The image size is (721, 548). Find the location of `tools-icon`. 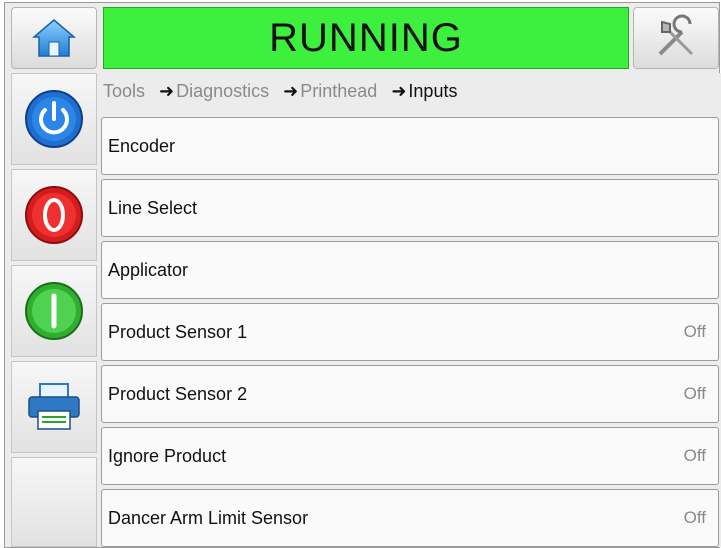

tools-icon is located at coordinates (676, 35).